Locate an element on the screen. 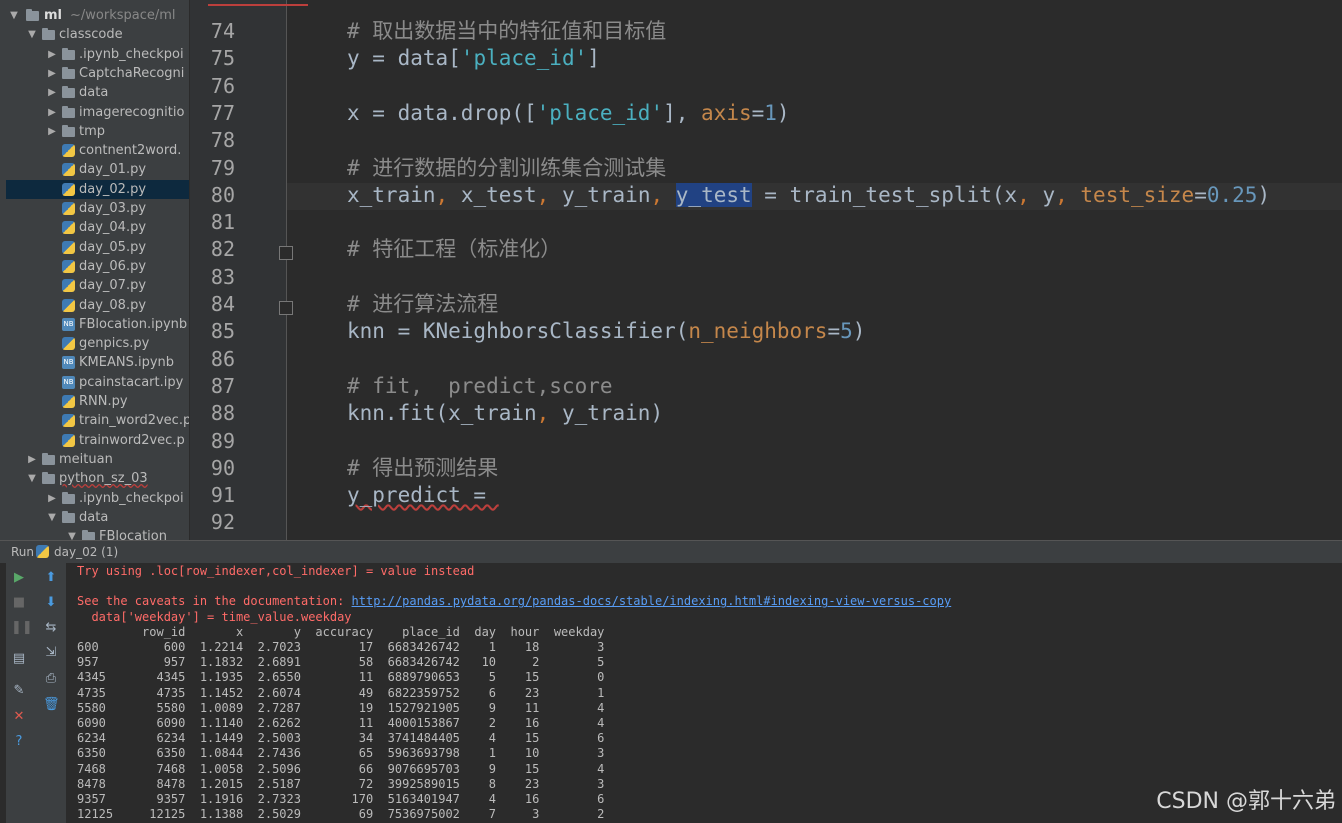 The image size is (1342, 823). code-line: # 进行数据的分割训练集合测试集 is located at coordinates (506, 168).